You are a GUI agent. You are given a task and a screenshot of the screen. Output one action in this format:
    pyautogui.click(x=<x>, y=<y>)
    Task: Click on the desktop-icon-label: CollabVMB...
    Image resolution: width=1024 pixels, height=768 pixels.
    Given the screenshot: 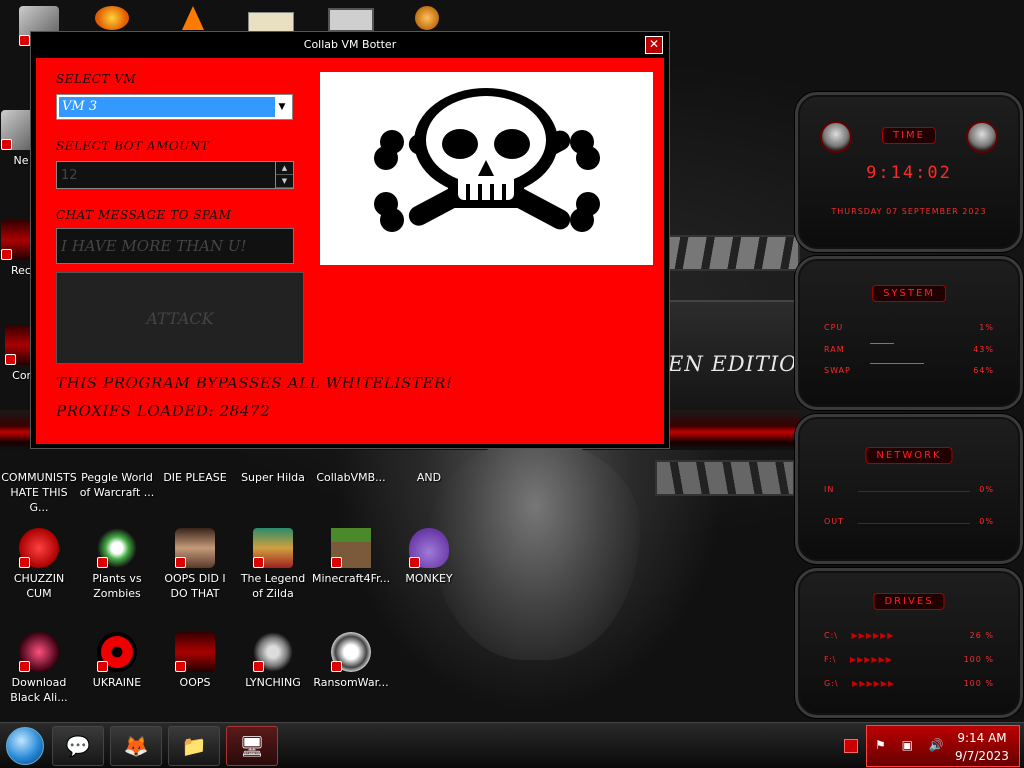 What is the action you would take?
    pyautogui.click(x=351, y=477)
    